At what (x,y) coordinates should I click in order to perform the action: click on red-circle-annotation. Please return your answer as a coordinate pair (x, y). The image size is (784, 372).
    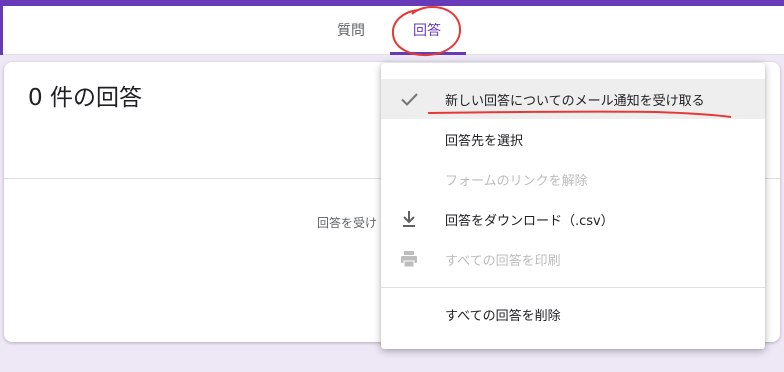
    Looking at the image, I should click on (426, 31).